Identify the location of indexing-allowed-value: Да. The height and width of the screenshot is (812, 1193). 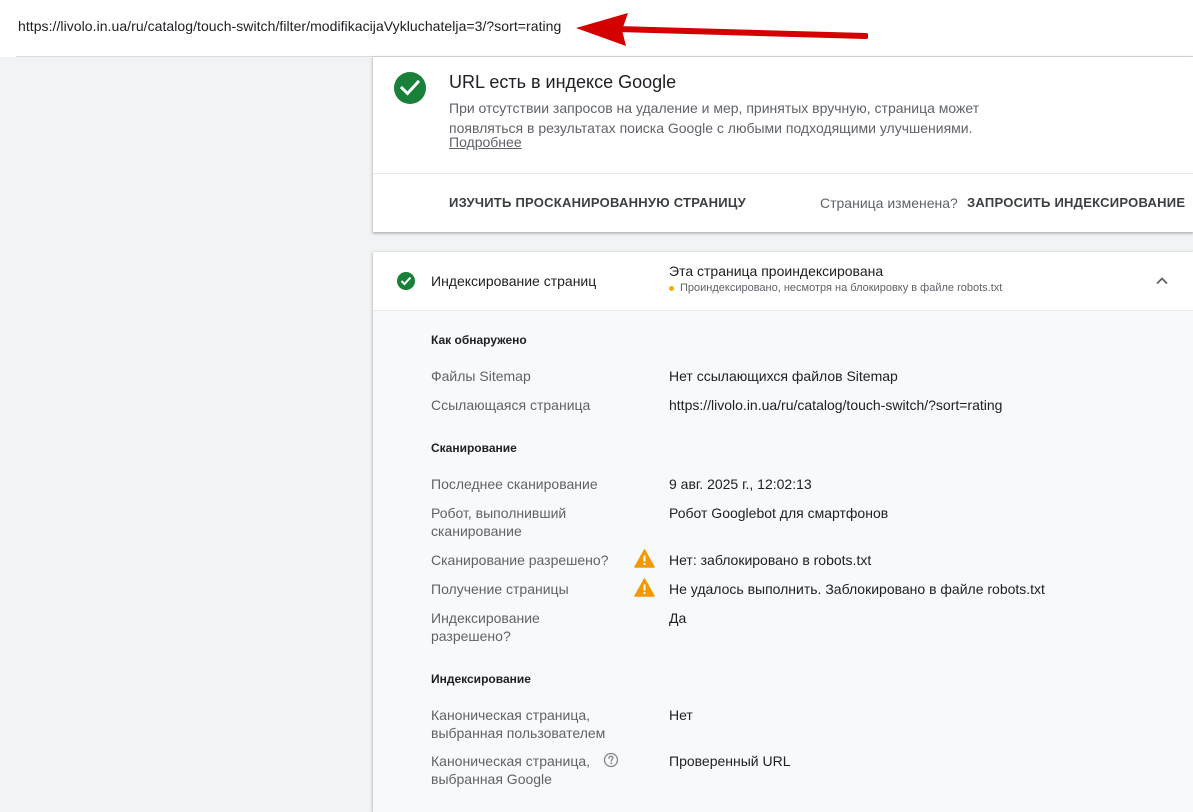
(678, 618).